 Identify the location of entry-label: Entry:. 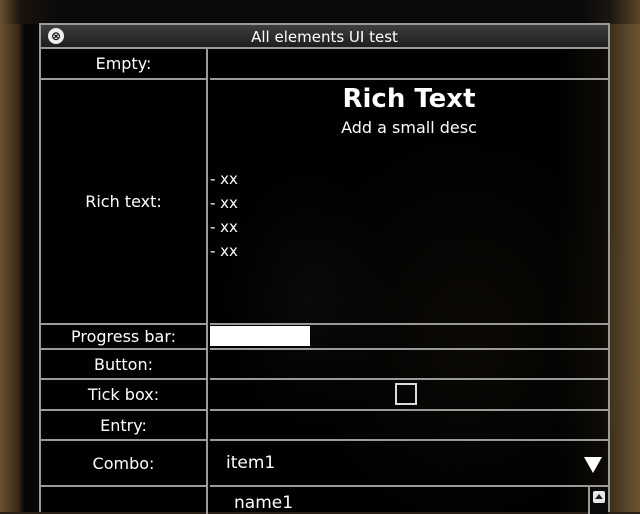
(123, 425).